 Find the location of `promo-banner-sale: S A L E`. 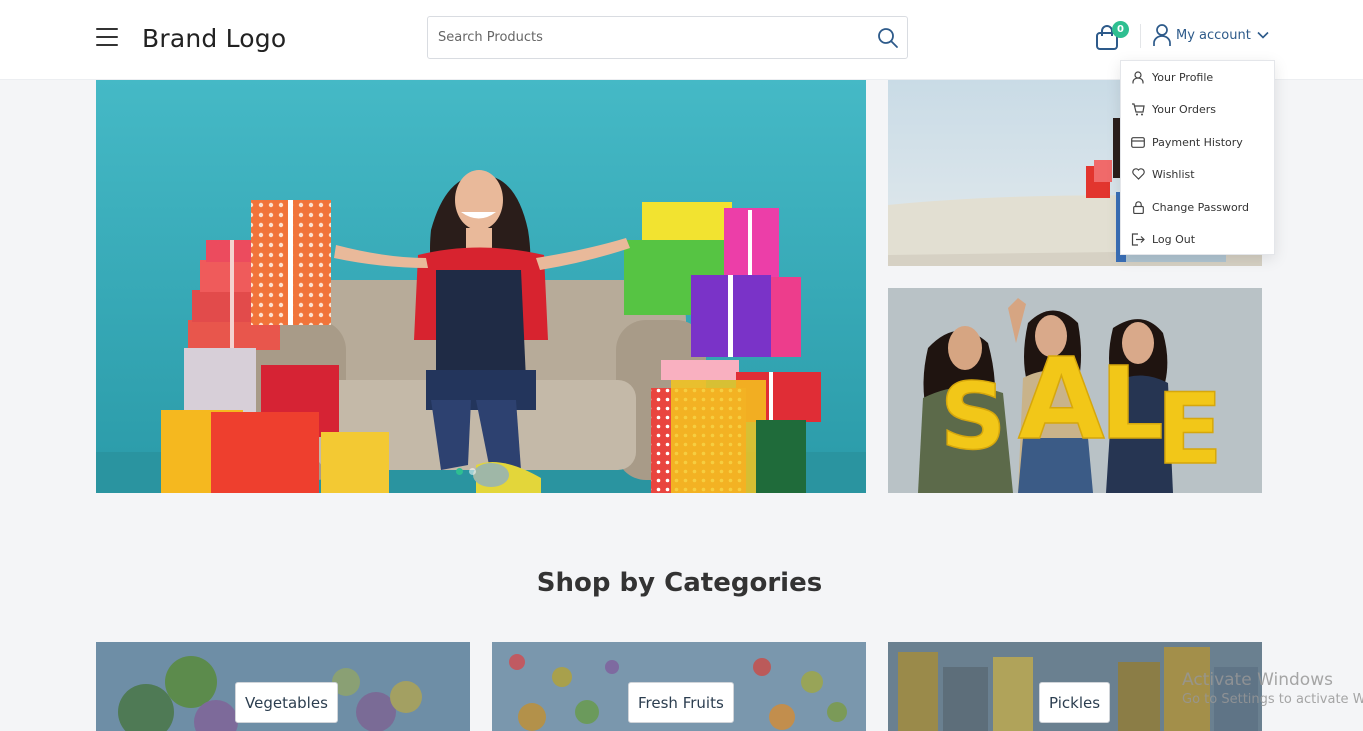

promo-banner-sale: S A L E is located at coordinates (1075, 390).